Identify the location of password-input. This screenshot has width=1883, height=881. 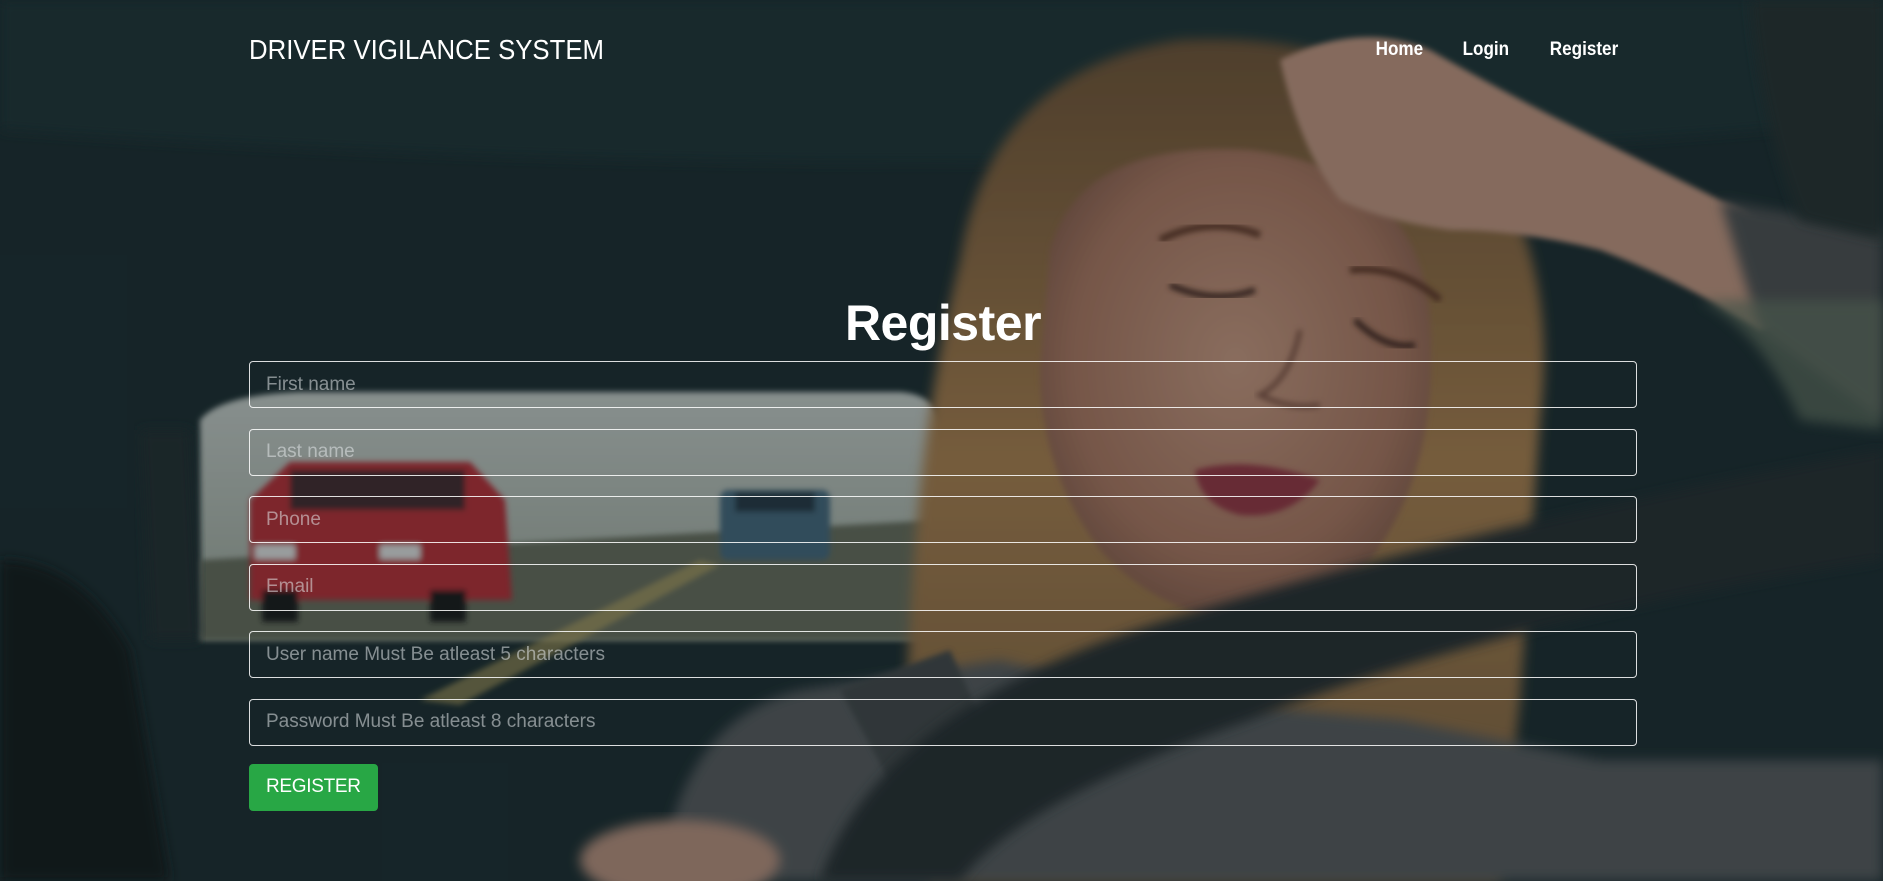
(943, 722).